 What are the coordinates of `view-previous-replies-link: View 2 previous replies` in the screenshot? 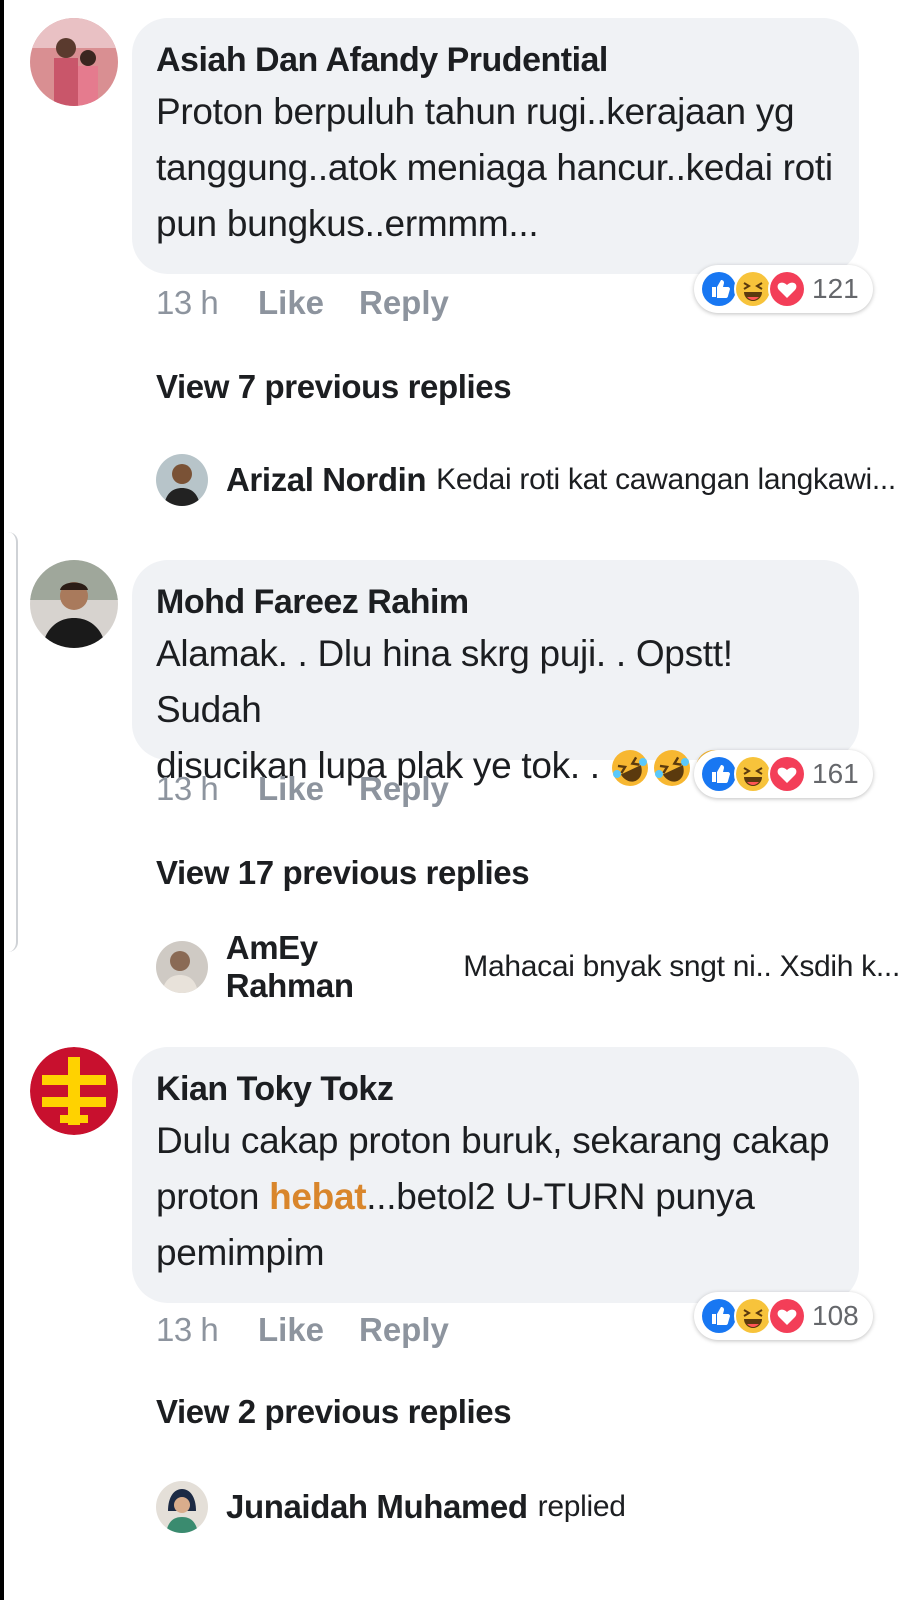 It's located at (334, 1412).